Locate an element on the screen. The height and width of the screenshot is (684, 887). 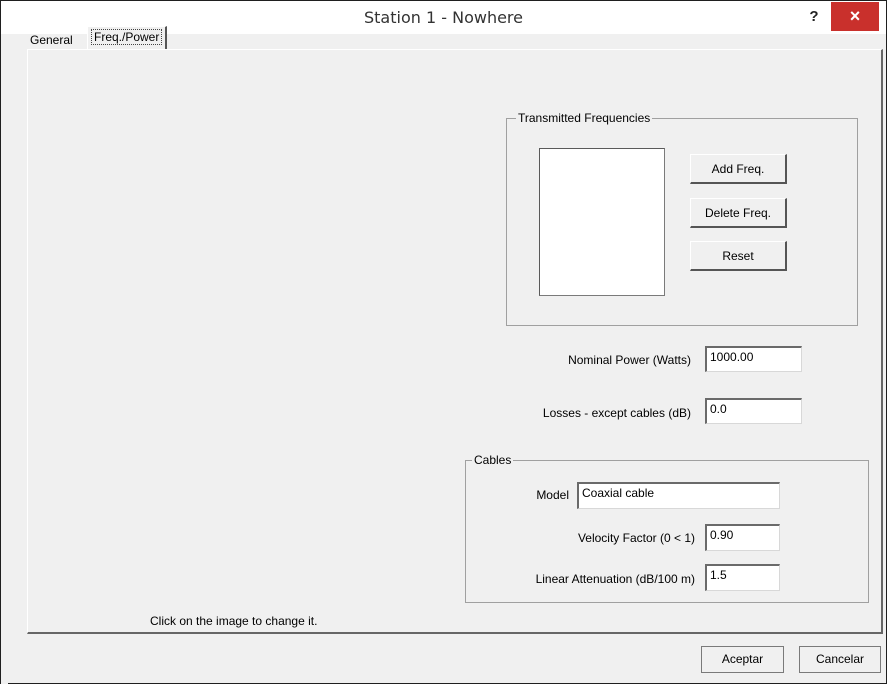
reset-button: Reset is located at coordinates (738, 256).